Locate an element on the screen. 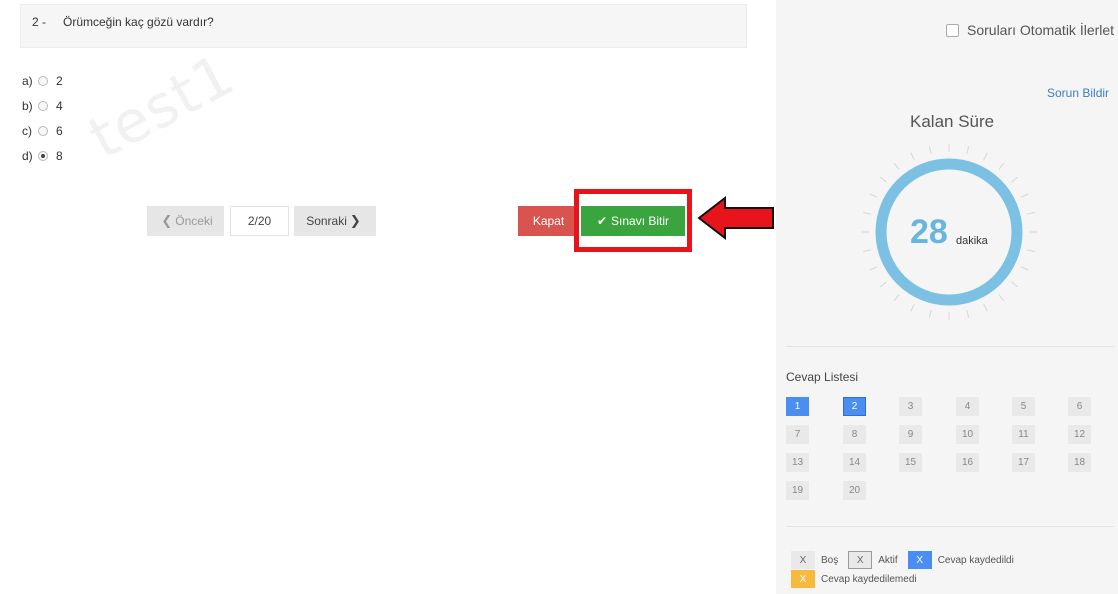 This screenshot has height=594, width=1118. radio-a is located at coordinates (43, 80).